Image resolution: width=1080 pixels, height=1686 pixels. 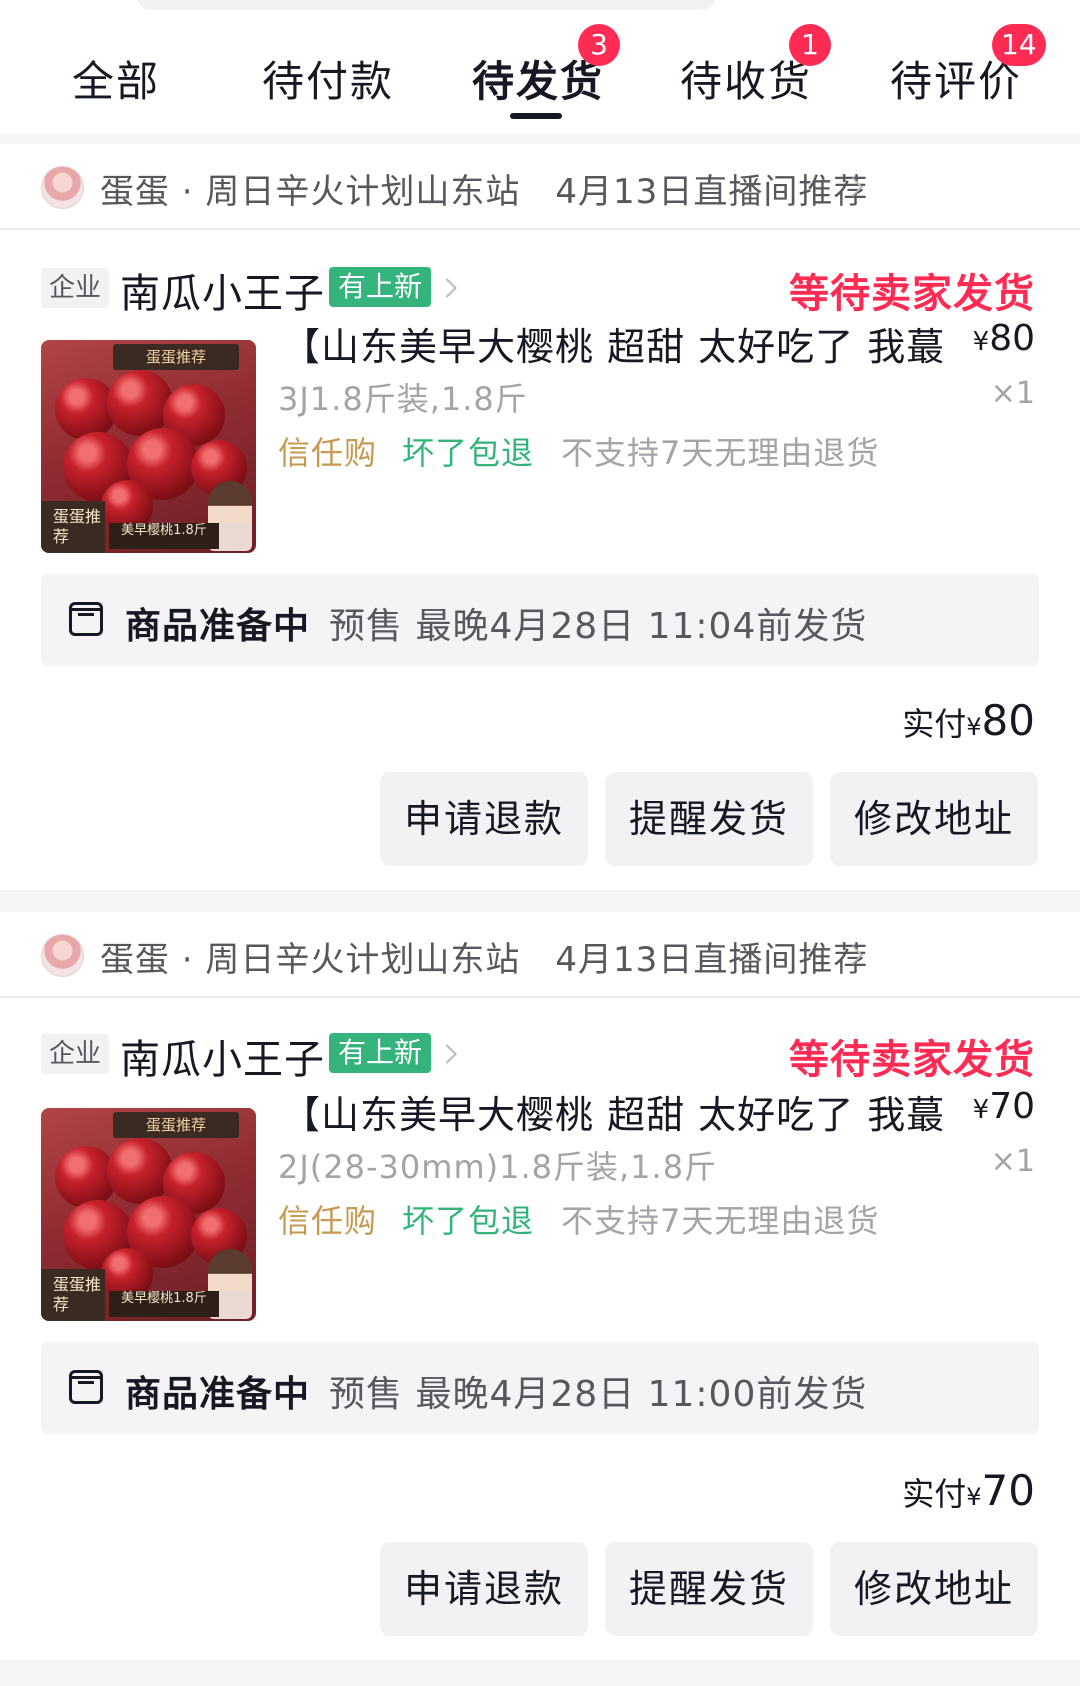 I want to click on sku-spec: 3J1.8斤装,1.8斤, so click(x=403, y=399).